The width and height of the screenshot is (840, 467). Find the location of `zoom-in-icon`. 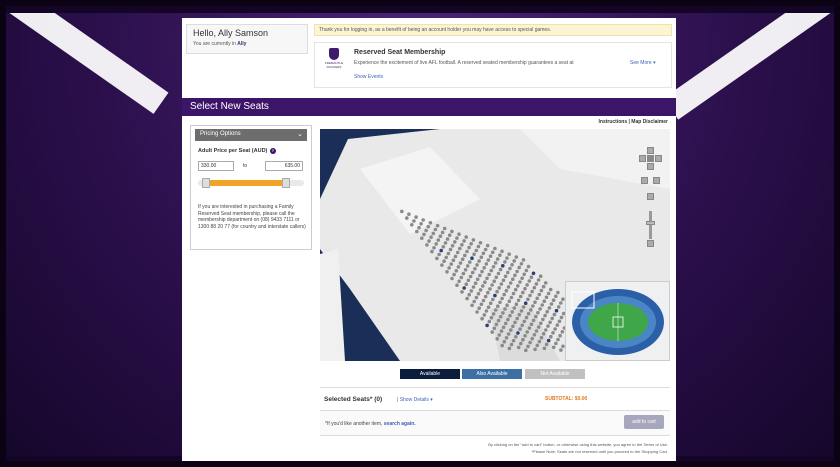

zoom-in-icon is located at coordinates (650, 196).